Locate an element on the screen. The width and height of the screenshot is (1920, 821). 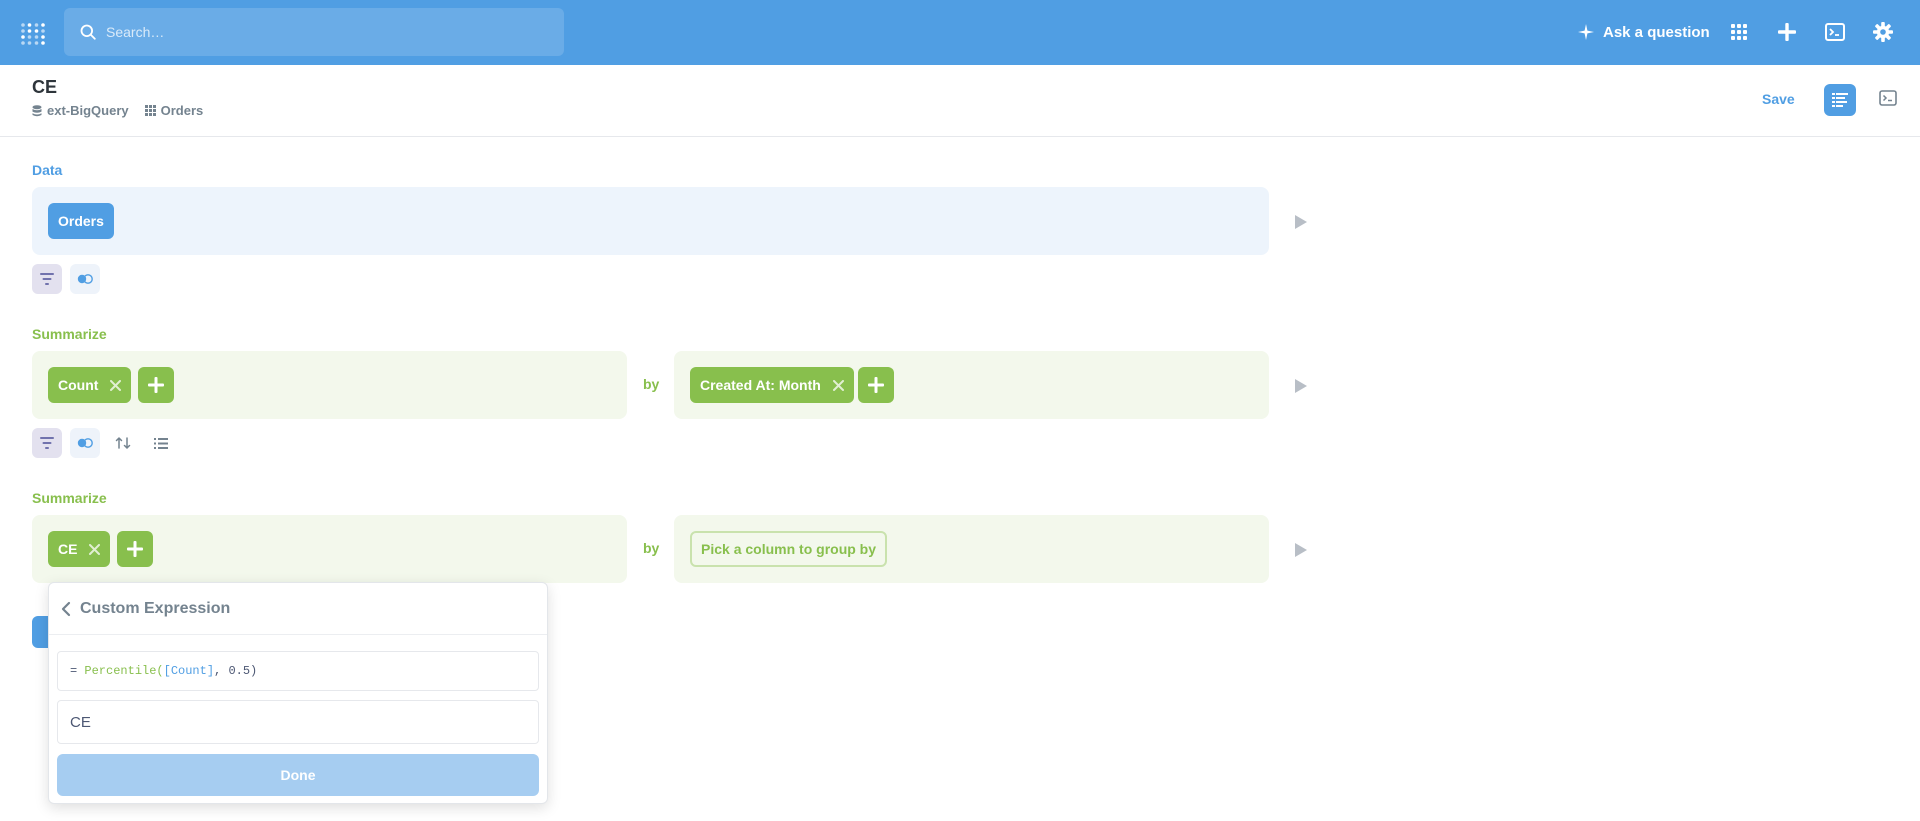
pick-column-label: Pick a column to group by is located at coordinates (789, 549).